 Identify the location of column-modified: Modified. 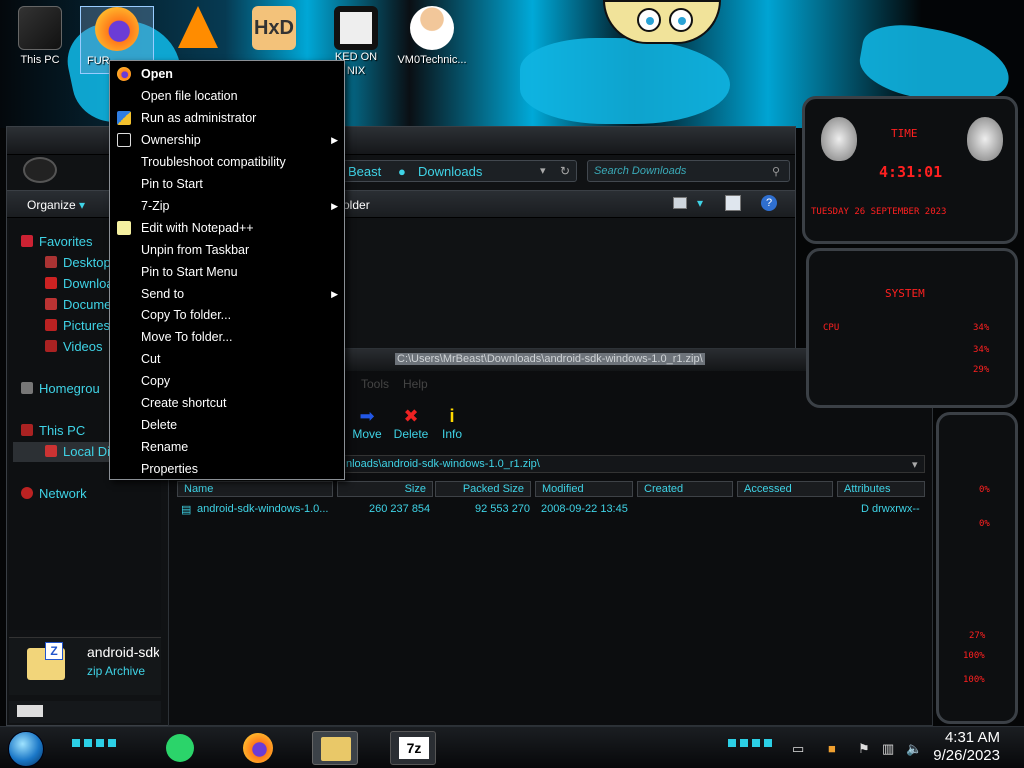
(584, 489).